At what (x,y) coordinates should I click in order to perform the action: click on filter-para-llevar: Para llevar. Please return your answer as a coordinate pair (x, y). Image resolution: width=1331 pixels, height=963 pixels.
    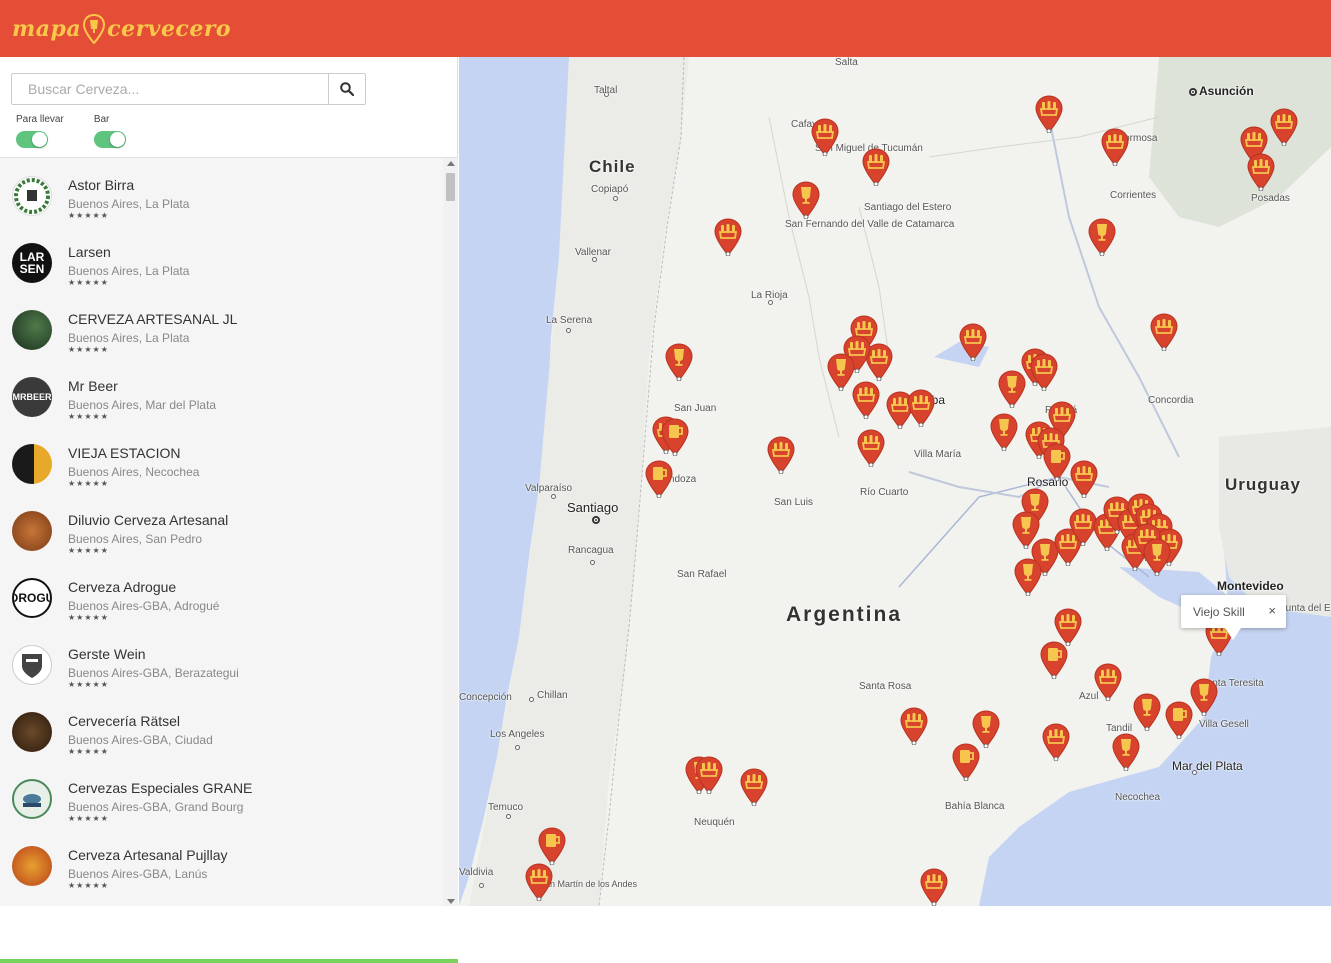
    Looking at the image, I should click on (40, 131).